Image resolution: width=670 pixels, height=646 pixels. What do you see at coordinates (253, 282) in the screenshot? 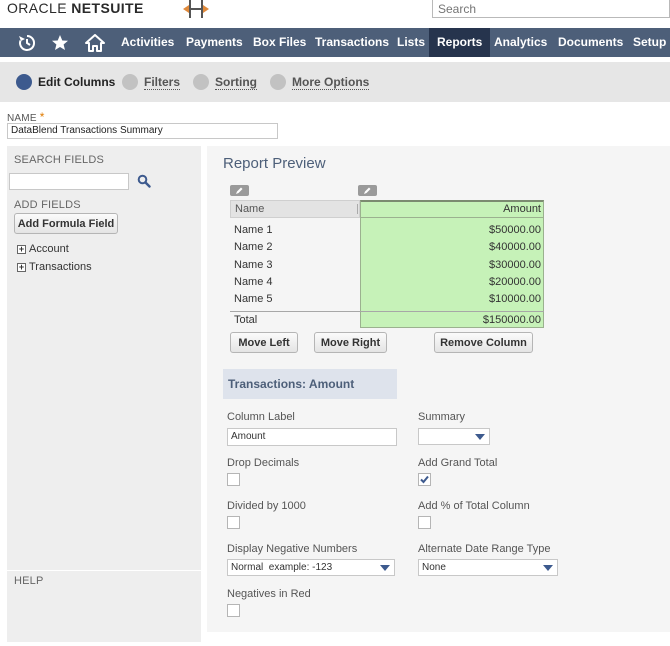
I see `table-row-name: Name 4` at bounding box center [253, 282].